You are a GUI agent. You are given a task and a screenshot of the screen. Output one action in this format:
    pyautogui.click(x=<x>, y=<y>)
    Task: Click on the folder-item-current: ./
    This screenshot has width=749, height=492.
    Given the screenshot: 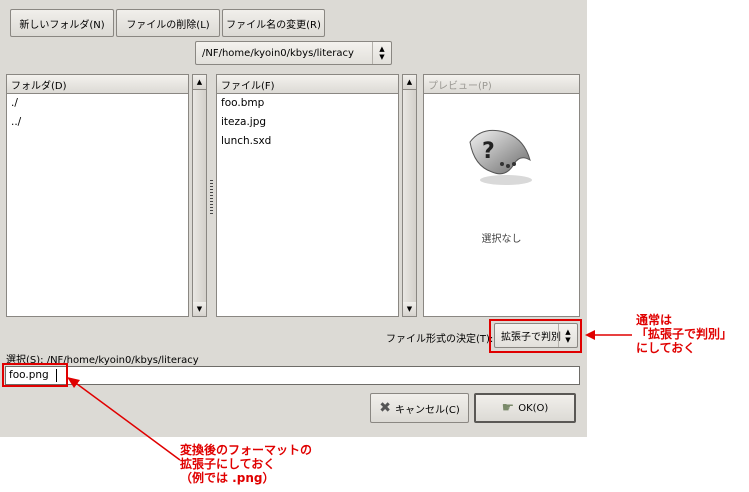 What is the action you would take?
    pyautogui.click(x=97, y=103)
    